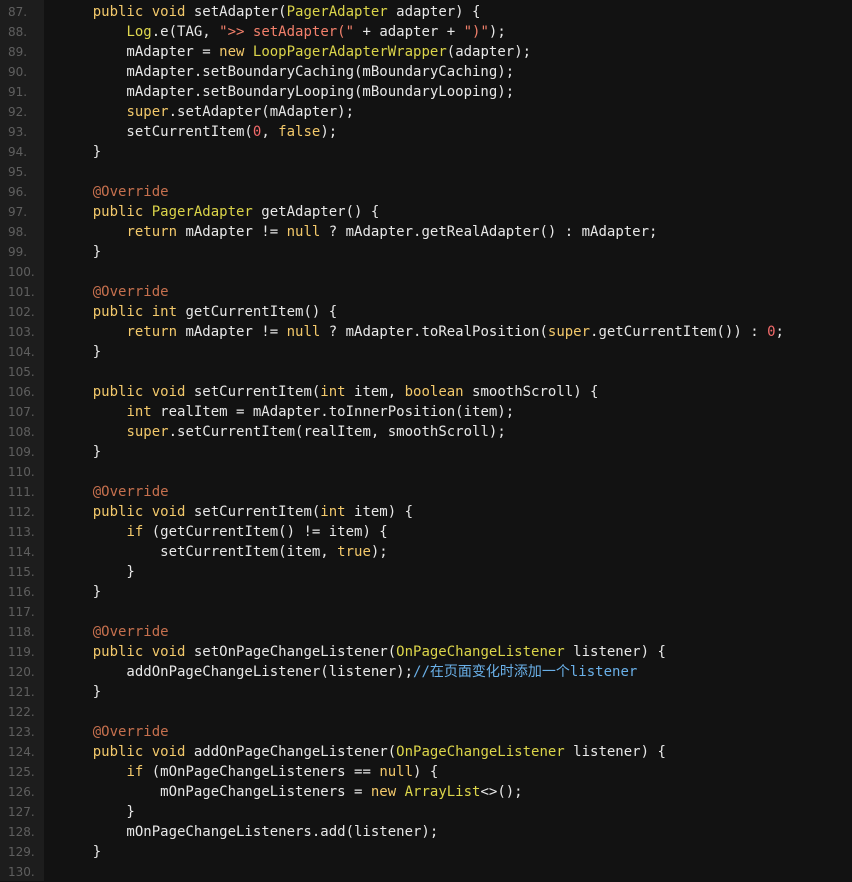 This screenshot has width=852, height=882. Describe the element at coordinates (316, 212) in the screenshot. I see `code-token-plain: getAdapter() {` at that location.